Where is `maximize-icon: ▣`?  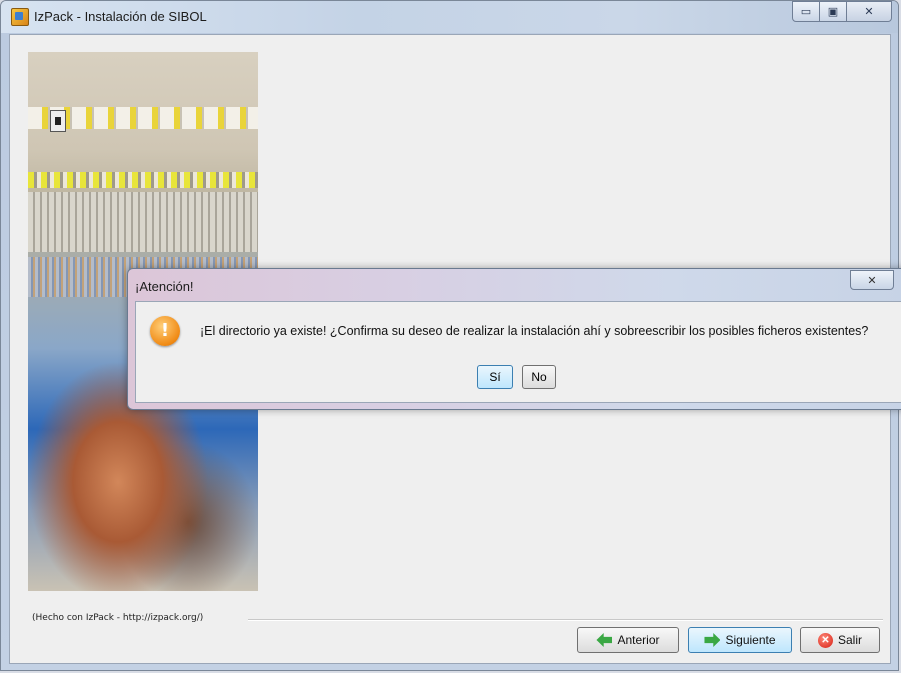 maximize-icon: ▣ is located at coordinates (833, 11).